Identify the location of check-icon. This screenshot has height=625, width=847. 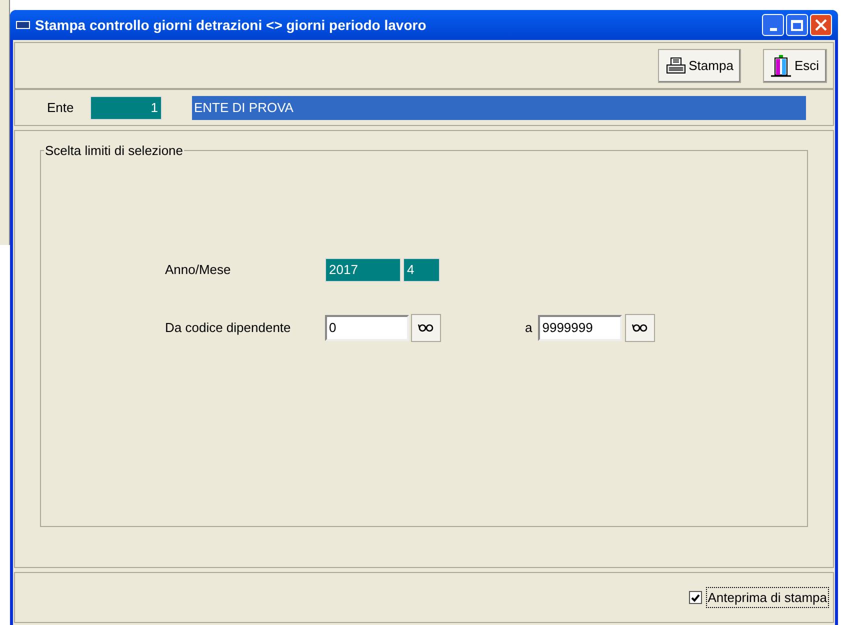
(695, 598).